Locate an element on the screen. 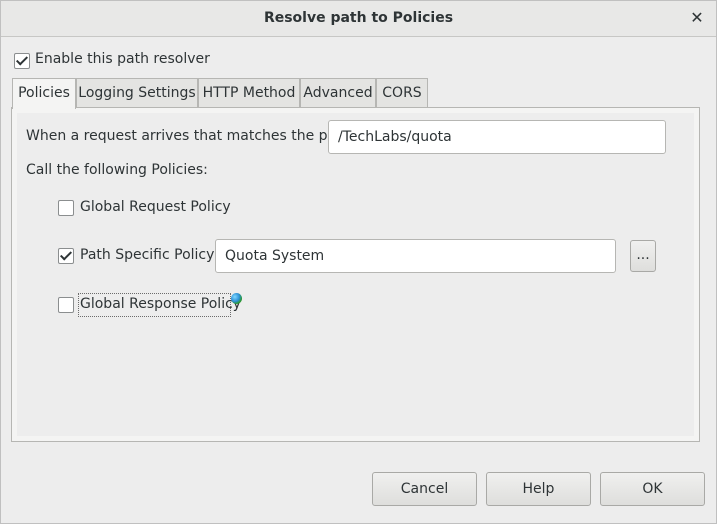 This screenshot has width=717, height=524. path-input: /TechLabs/quota is located at coordinates (497, 137).